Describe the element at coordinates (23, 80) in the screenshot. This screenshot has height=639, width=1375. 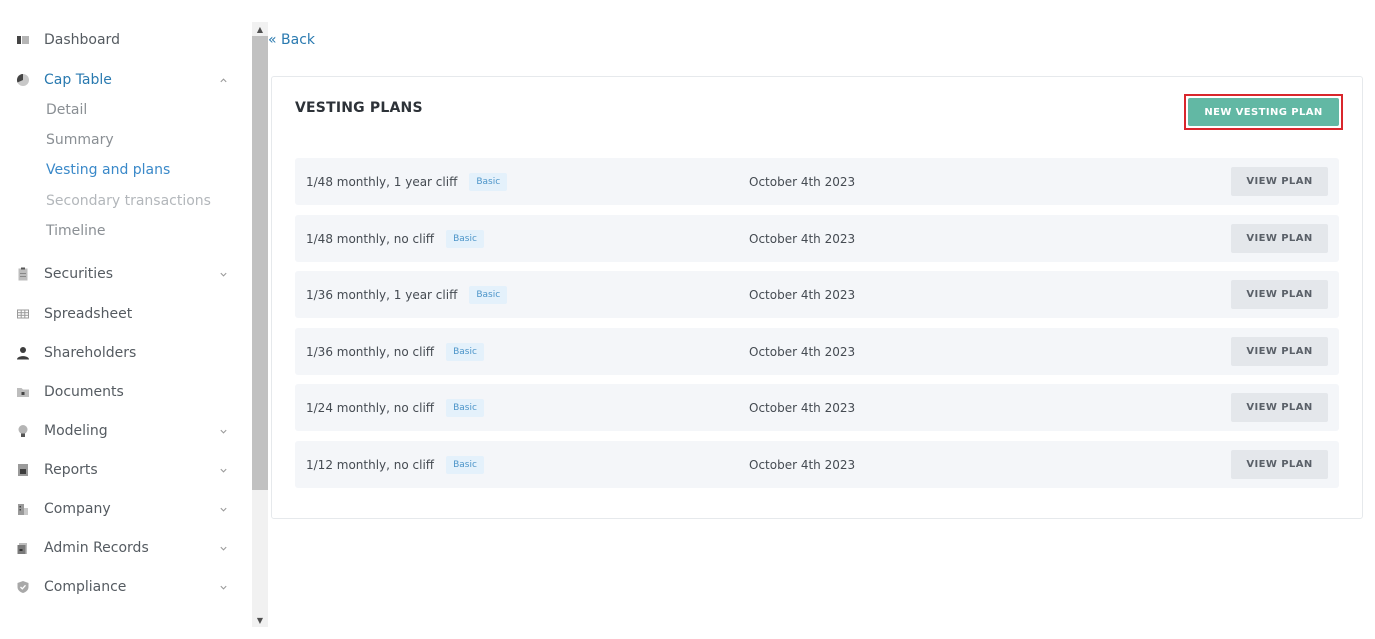
I see `pie-chart-icon` at that location.